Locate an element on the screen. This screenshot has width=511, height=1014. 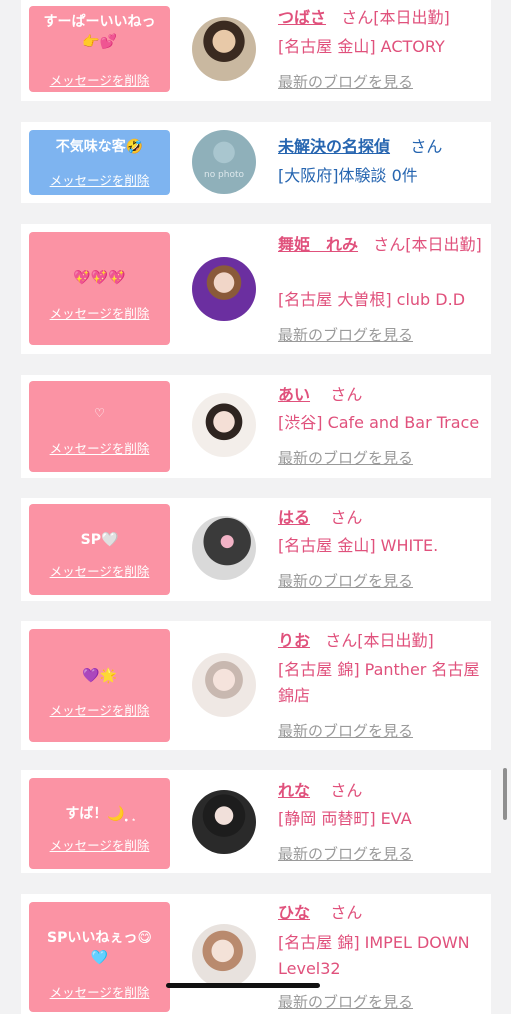
shop-info: [渋谷] Cafe and Bar Trace is located at coordinates (379, 422).